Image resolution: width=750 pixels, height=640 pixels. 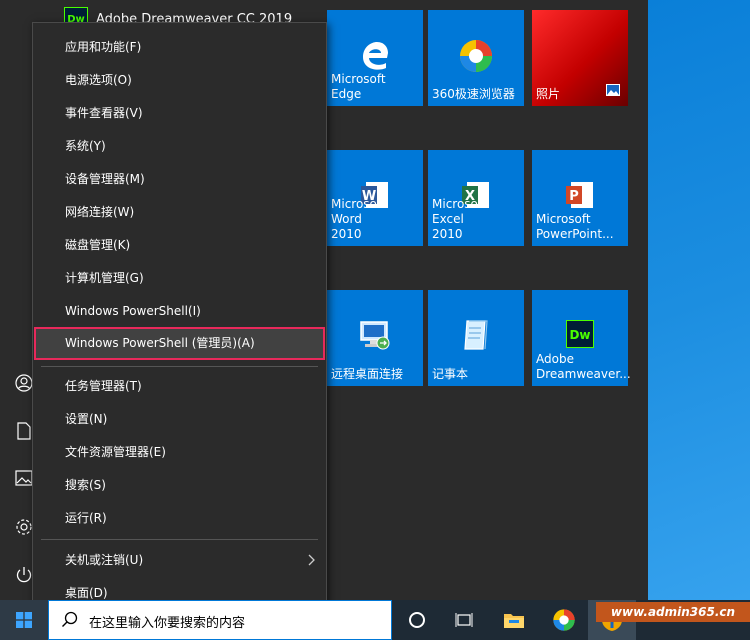 What do you see at coordinates (24, 432) in the screenshot?
I see `documents-icon` at bounding box center [24, 432].